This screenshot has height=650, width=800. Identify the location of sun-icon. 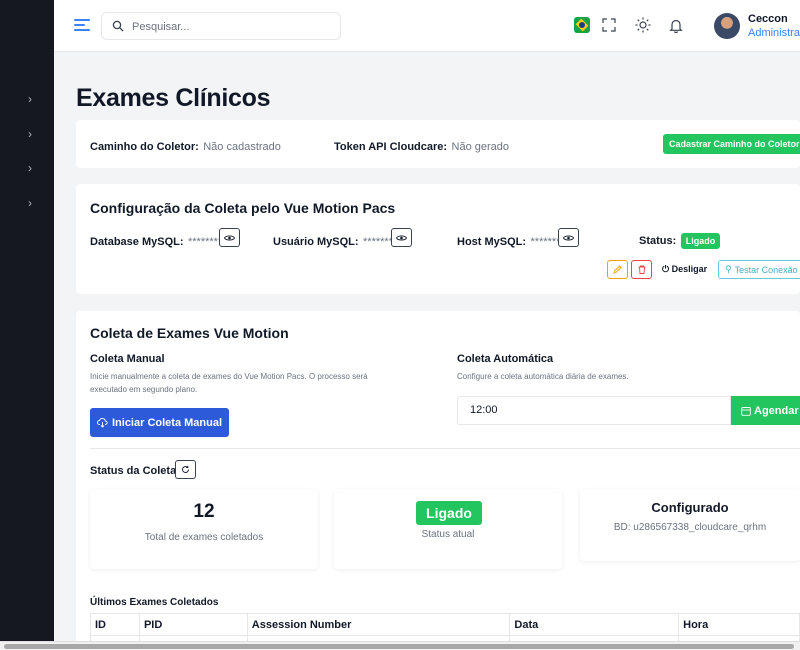
(643, 25).